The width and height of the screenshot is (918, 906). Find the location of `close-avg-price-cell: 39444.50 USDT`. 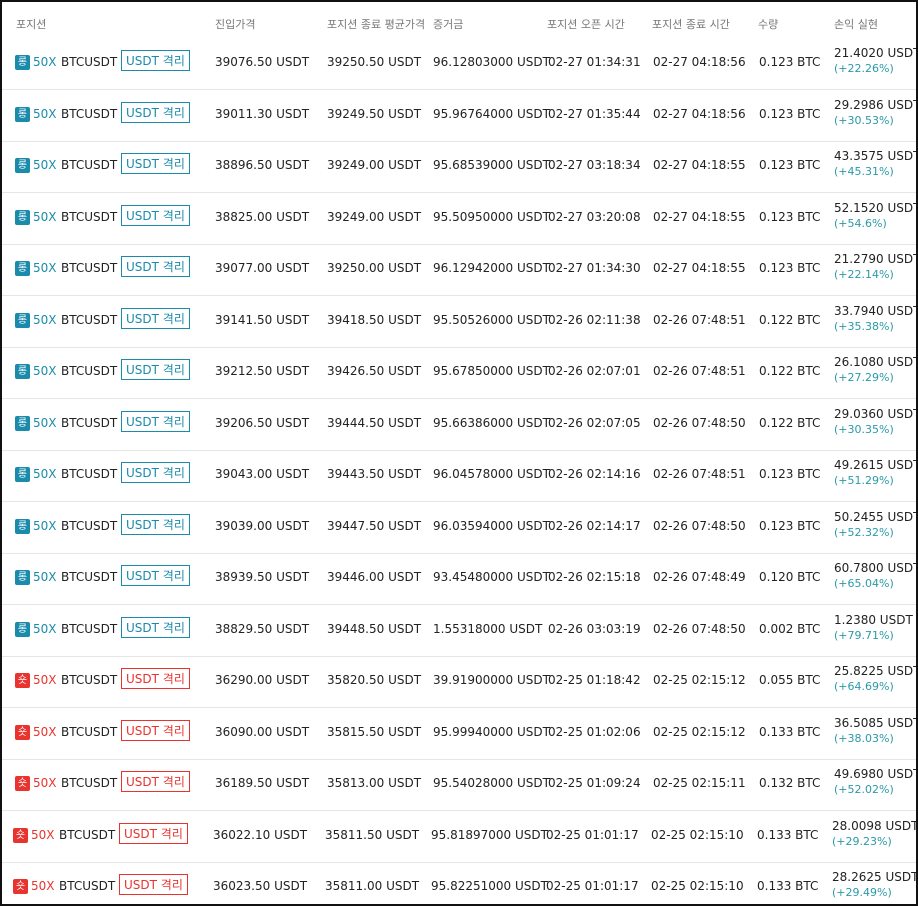

close-avg-price-cell: 39444.50 USDT is located at coordinates (374, 422).